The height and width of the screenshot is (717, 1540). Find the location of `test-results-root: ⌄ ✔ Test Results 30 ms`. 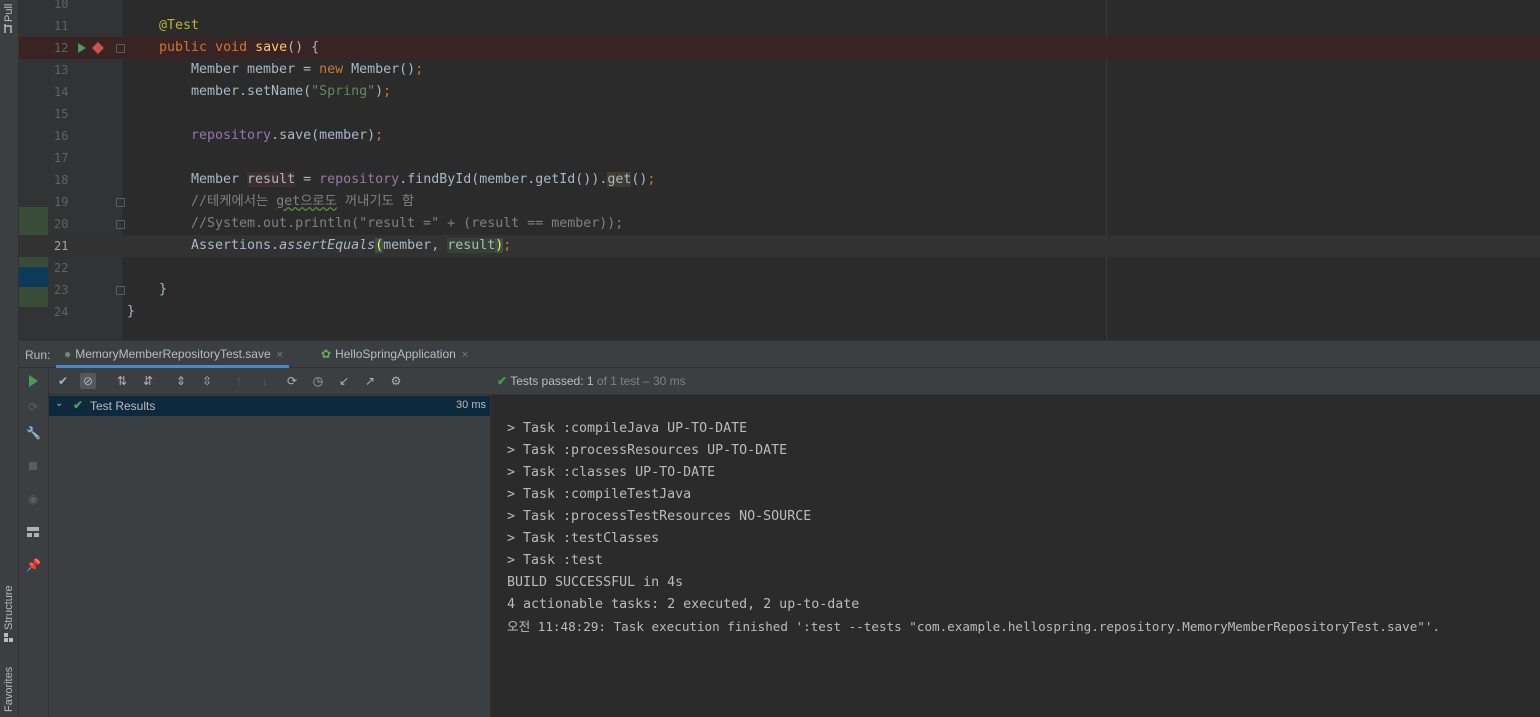

test-results-root: ⌄ ✔ Test Results 30 ms is located at coordinates (269, 406).